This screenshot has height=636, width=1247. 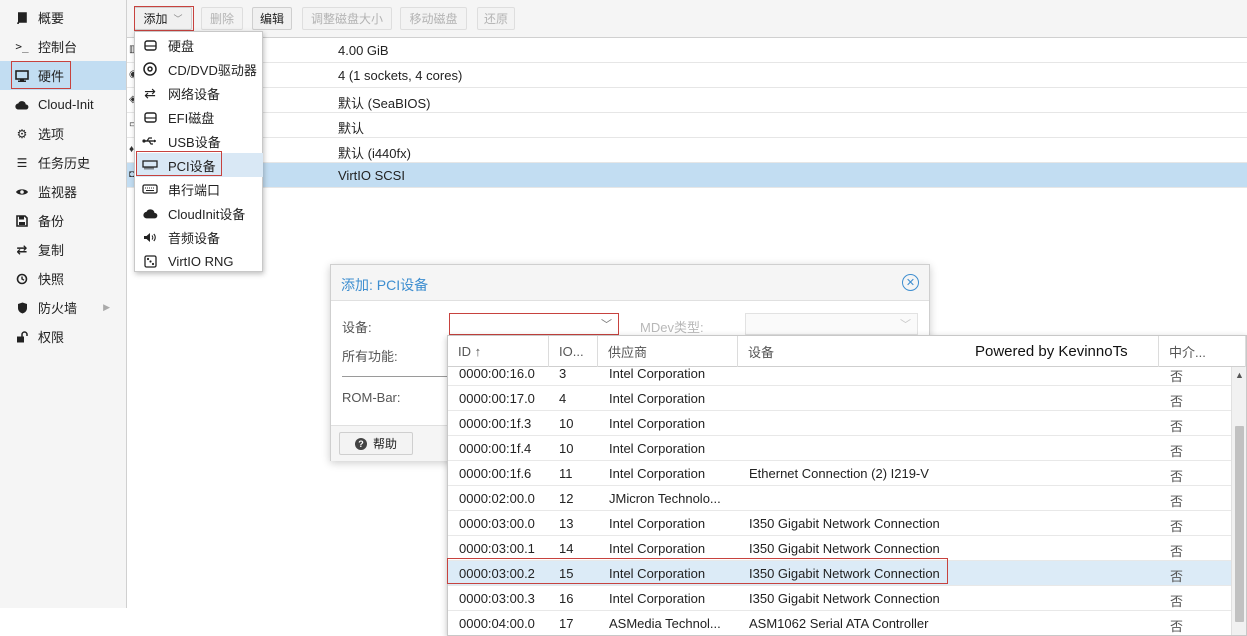 What do you see at coordinates (150, 261) in the screenshot?
I see `dice-icon` at bounding box center [150, 261].